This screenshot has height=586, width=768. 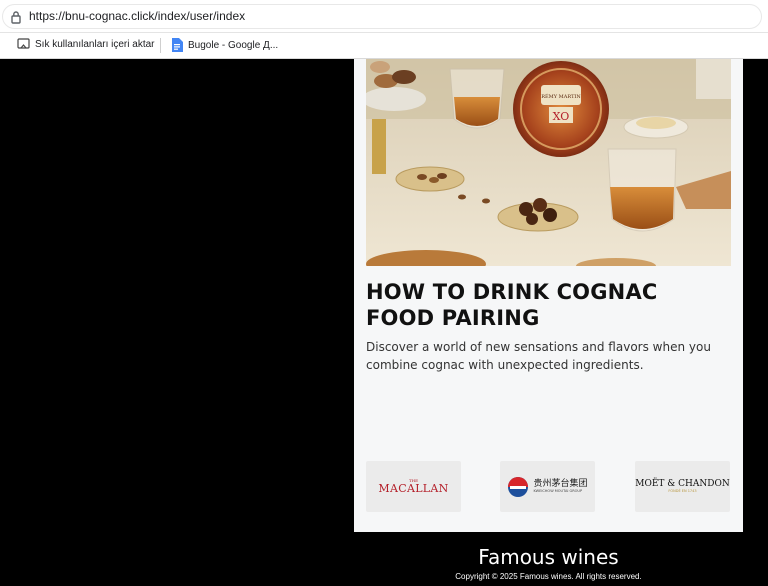 I want to click on macallan-name: MACALLAN, so click(x=413, y=488).